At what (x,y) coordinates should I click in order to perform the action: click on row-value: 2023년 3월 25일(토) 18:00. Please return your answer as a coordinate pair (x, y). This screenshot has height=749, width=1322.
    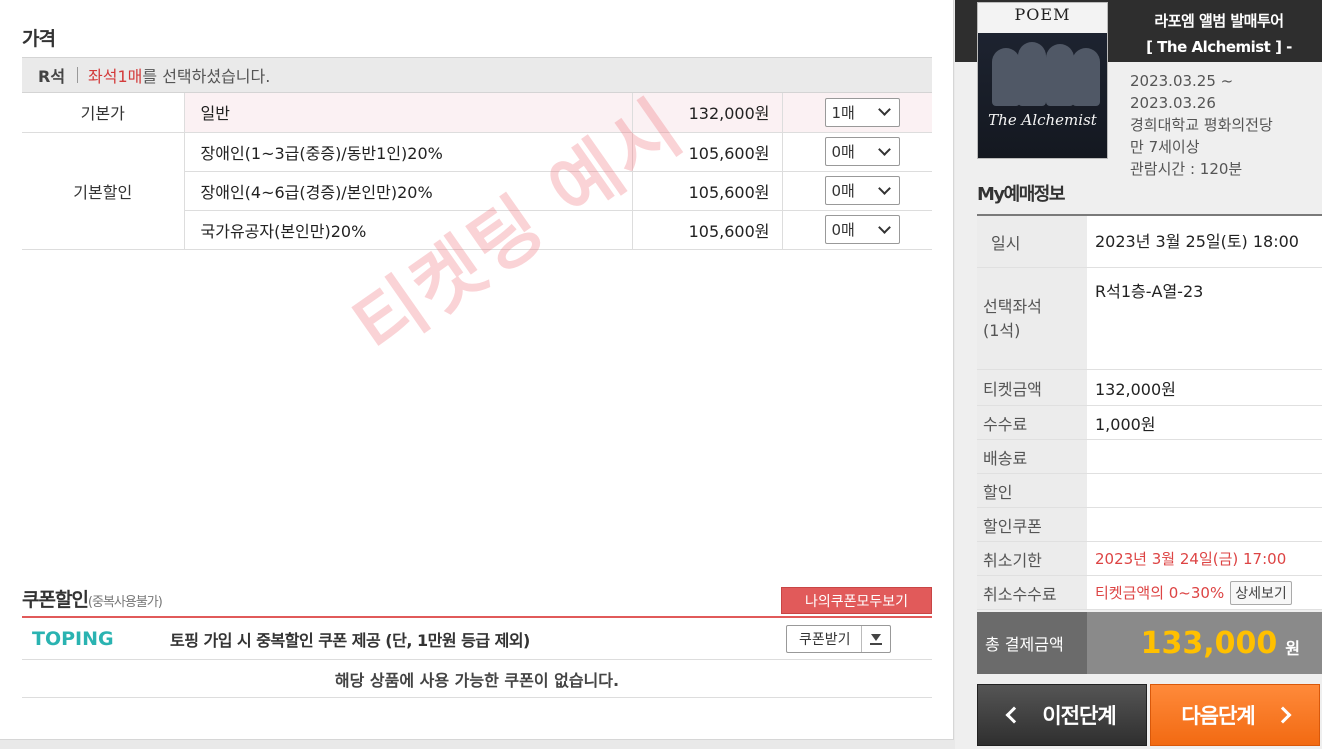
    Looking at the image, I should click on (1204, 241).